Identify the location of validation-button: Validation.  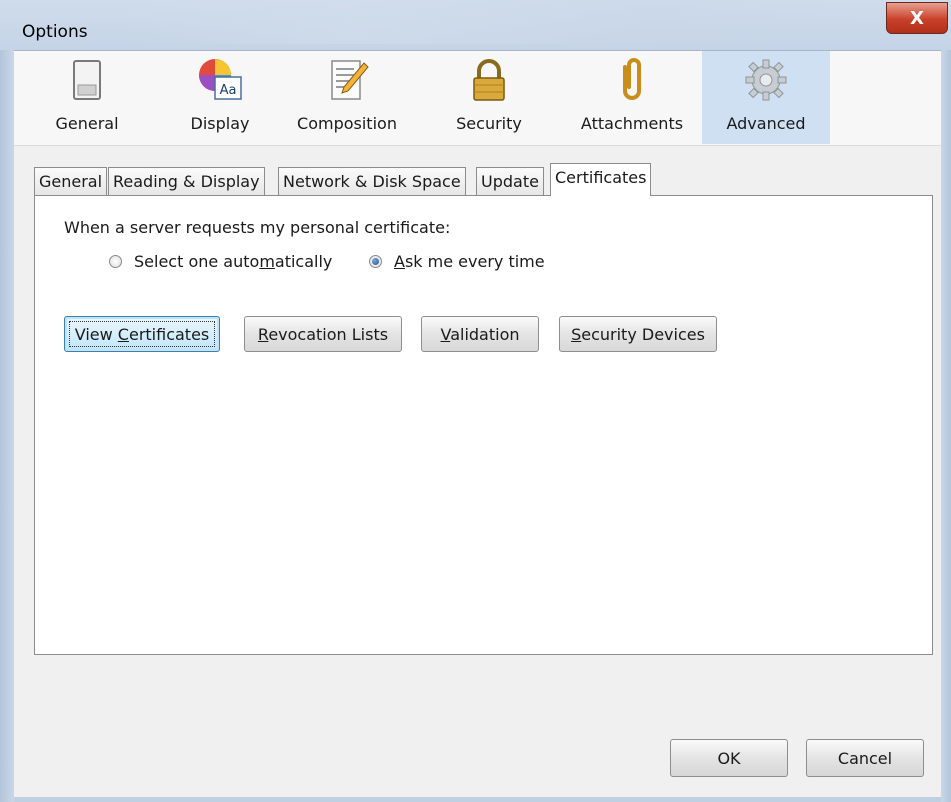
(480, 334).